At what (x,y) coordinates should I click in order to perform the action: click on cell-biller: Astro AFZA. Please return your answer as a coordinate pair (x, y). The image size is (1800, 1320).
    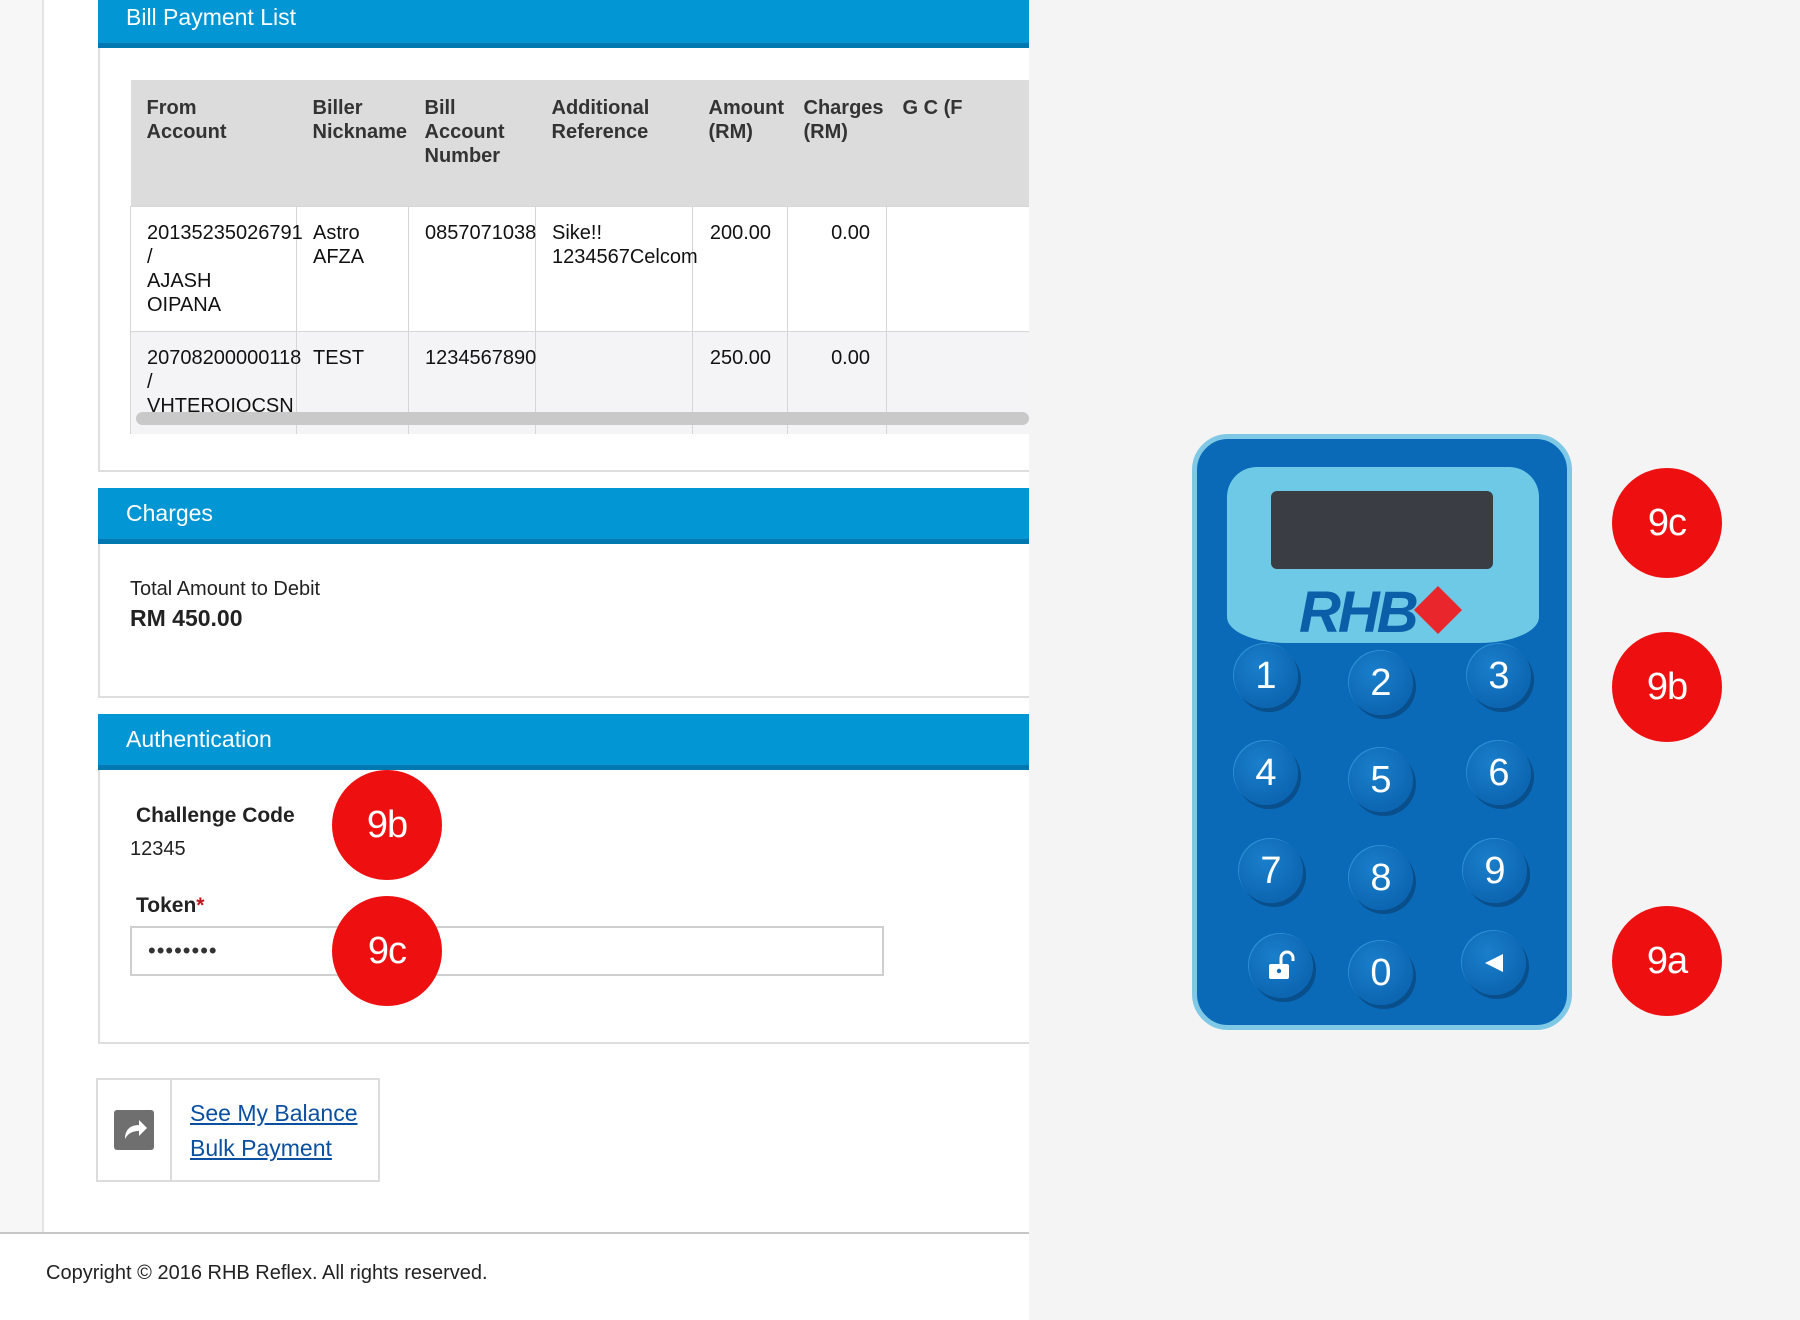
    Looking at the image, I should click on (352, 268).